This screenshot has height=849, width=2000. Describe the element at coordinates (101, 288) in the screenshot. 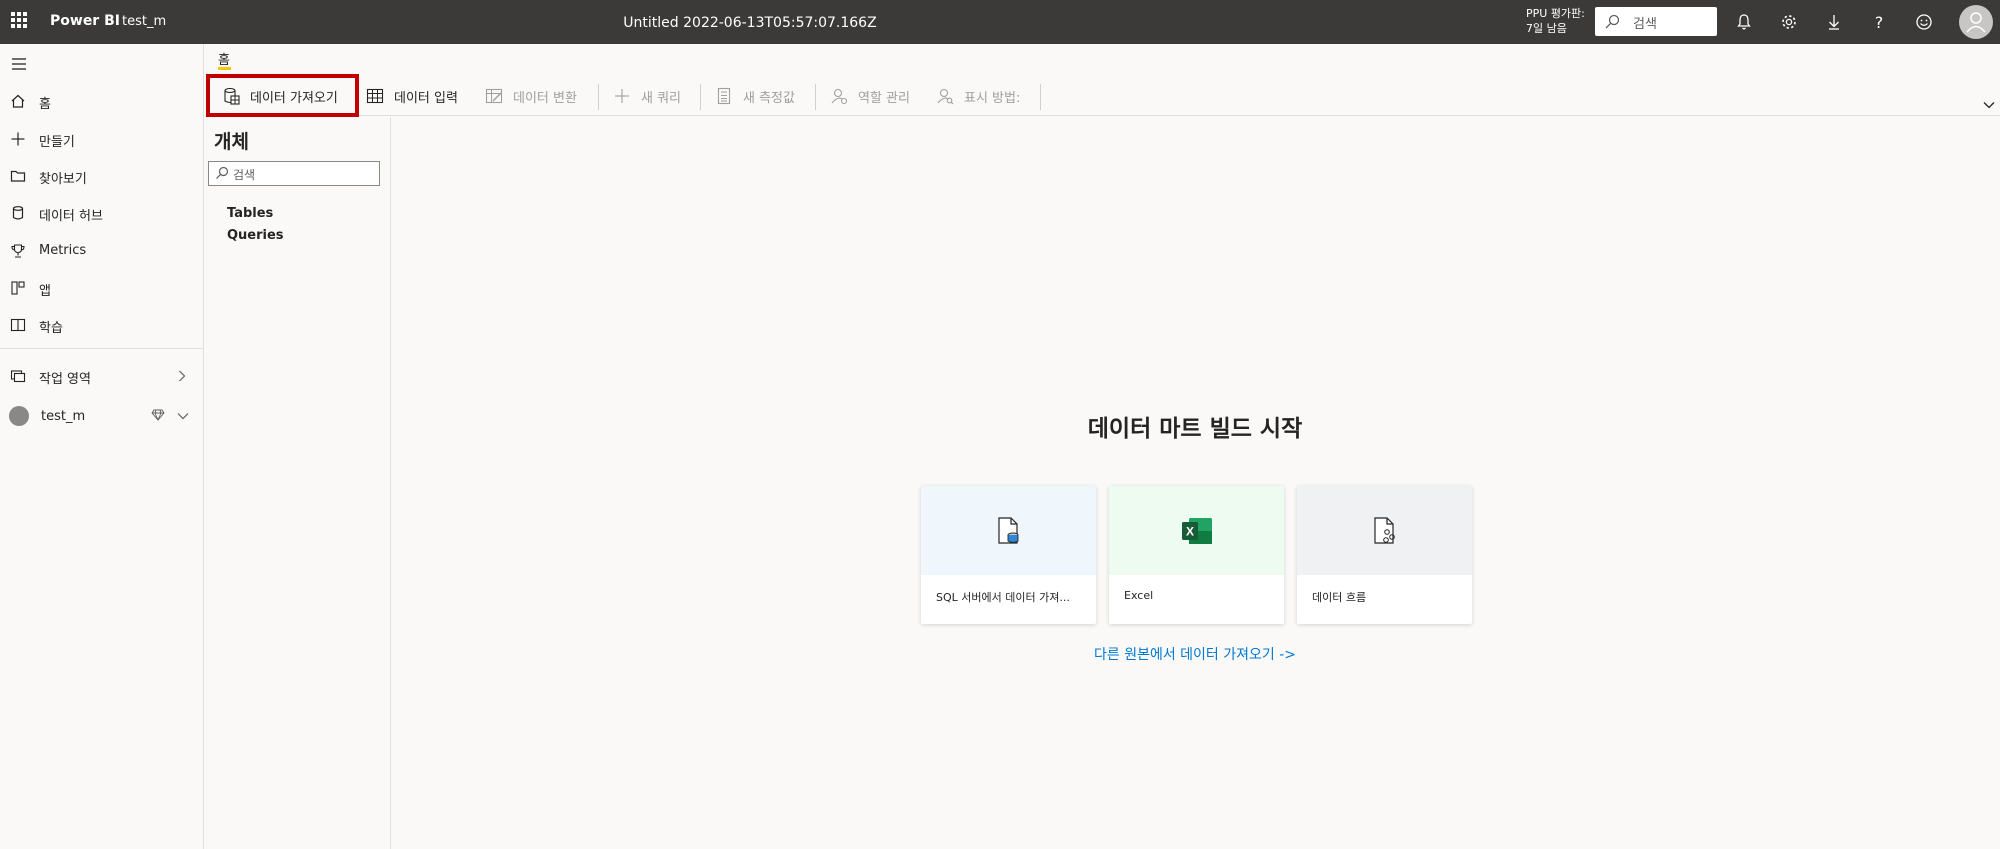

I see `nav-item-apps: 앱` at that location.